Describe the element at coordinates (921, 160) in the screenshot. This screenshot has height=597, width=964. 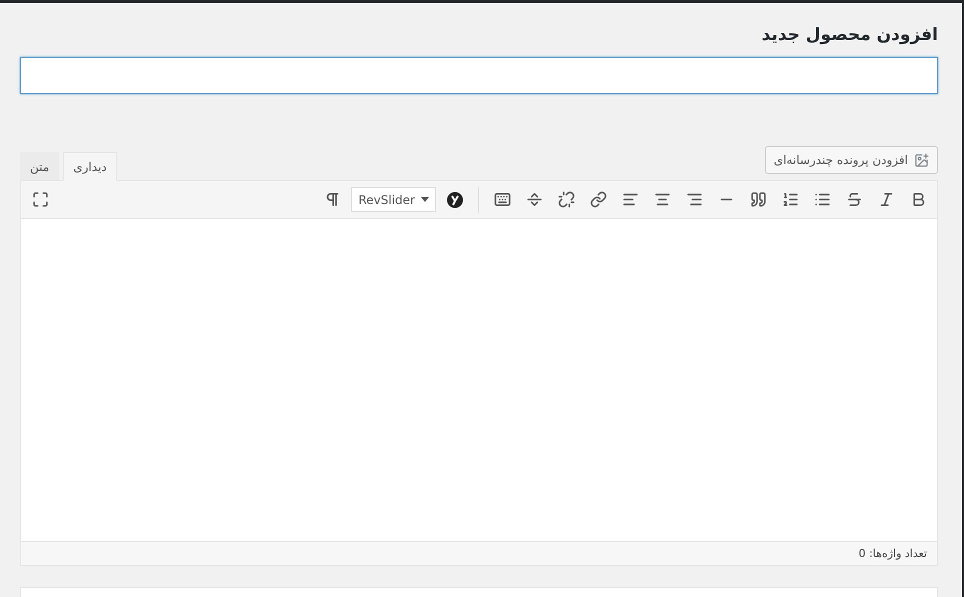
I see `media-icon` at that location.